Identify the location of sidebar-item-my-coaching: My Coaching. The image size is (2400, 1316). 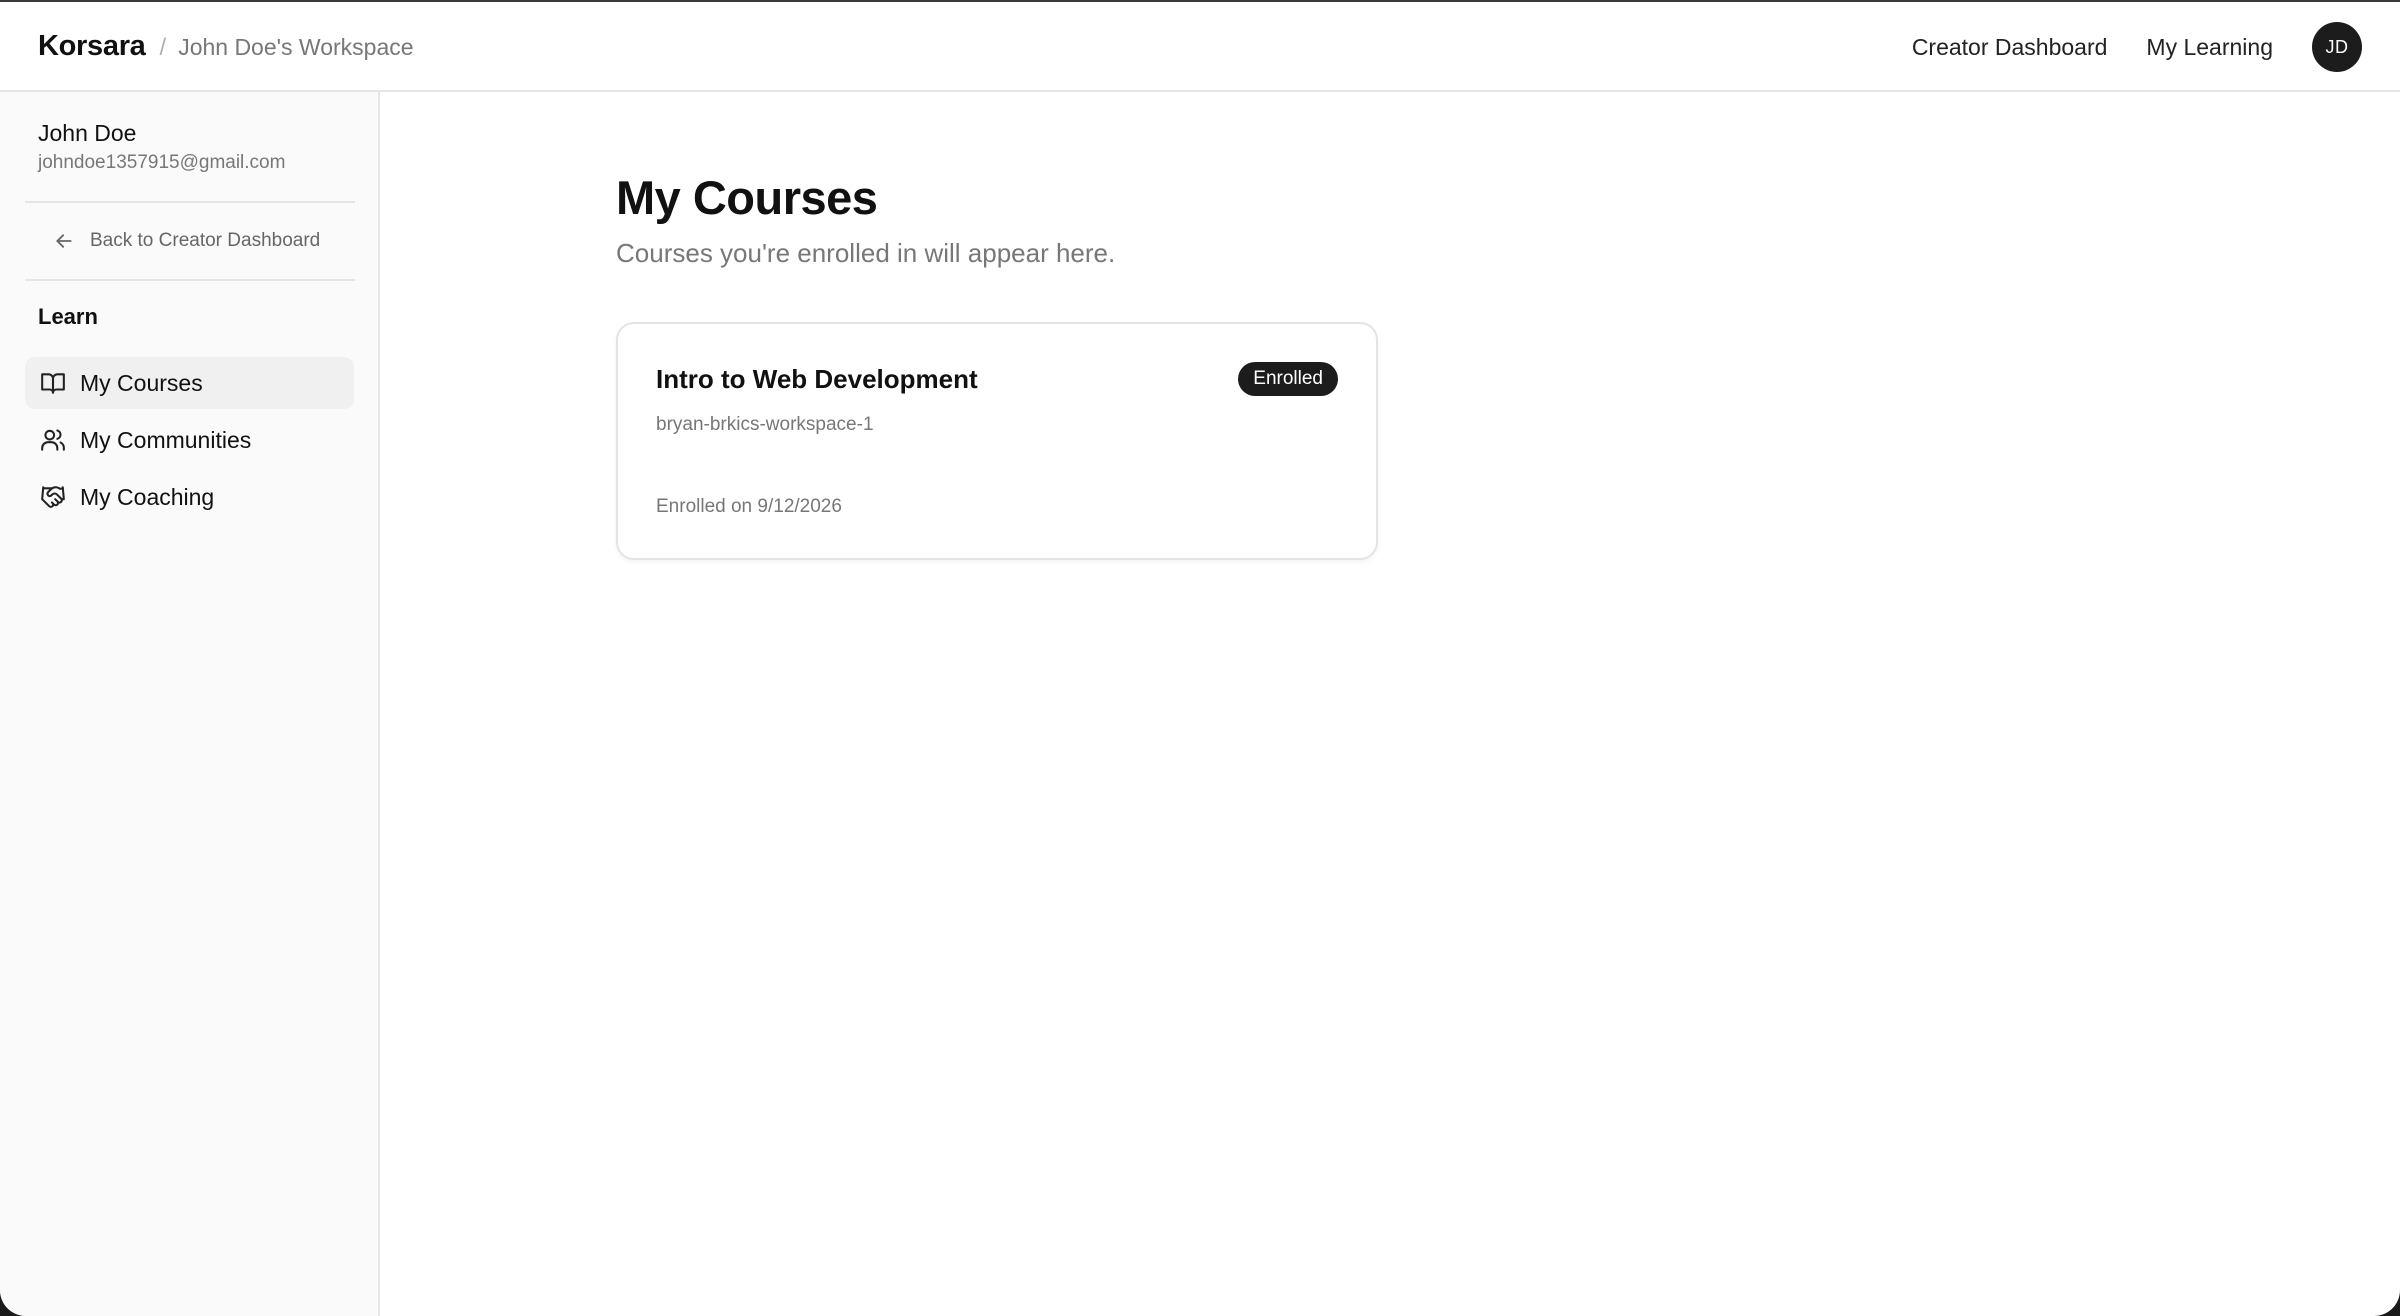
(189, 497).